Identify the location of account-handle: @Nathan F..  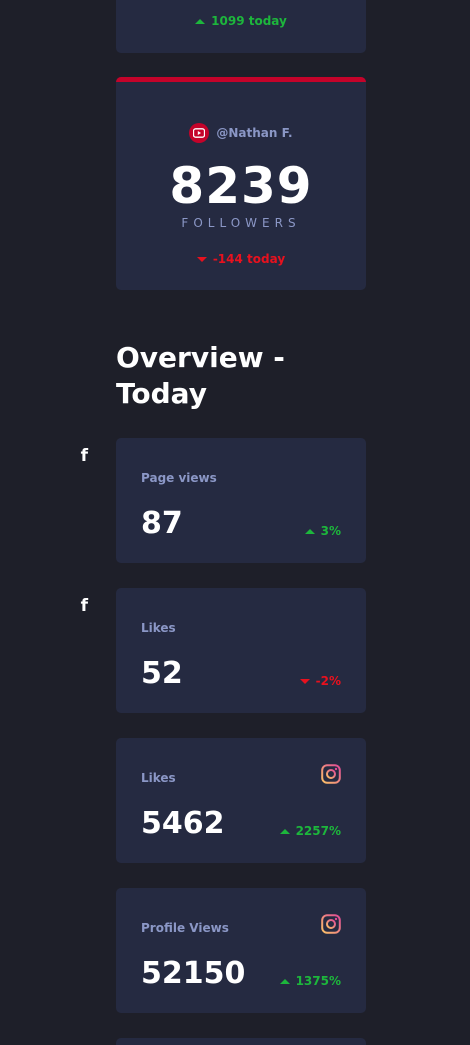
(254, 133).